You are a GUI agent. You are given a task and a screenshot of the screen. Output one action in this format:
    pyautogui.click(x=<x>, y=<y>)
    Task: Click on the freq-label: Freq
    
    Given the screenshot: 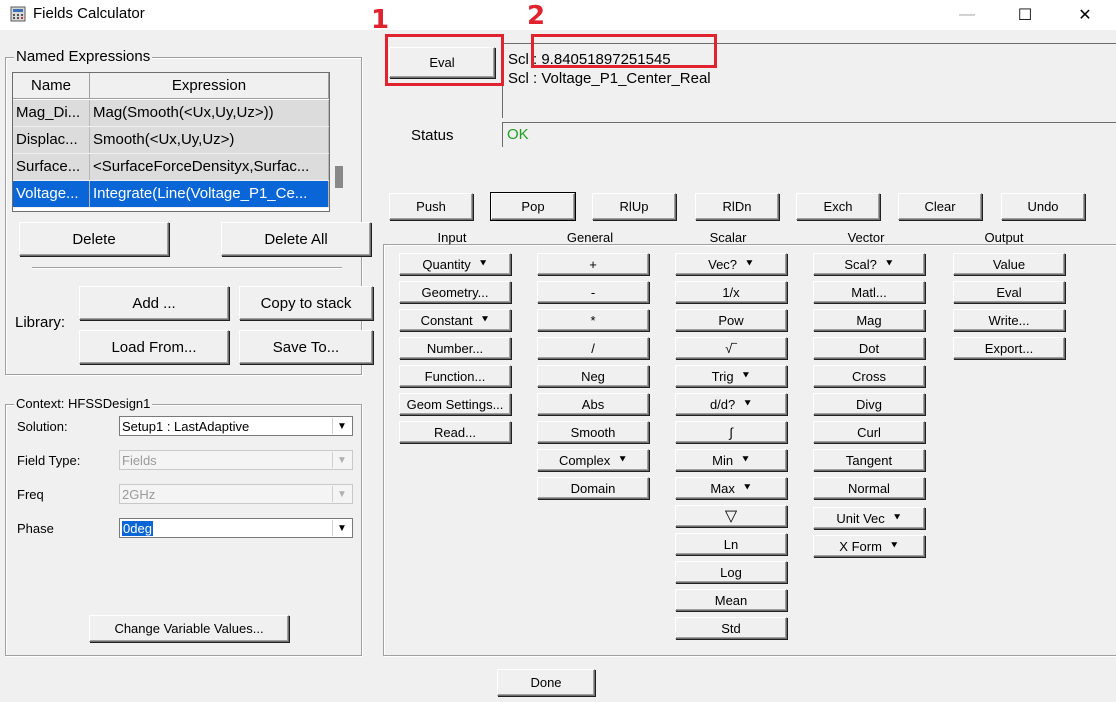 What is the action you would take?
    pyautogui.click(x=30, y=494)
    